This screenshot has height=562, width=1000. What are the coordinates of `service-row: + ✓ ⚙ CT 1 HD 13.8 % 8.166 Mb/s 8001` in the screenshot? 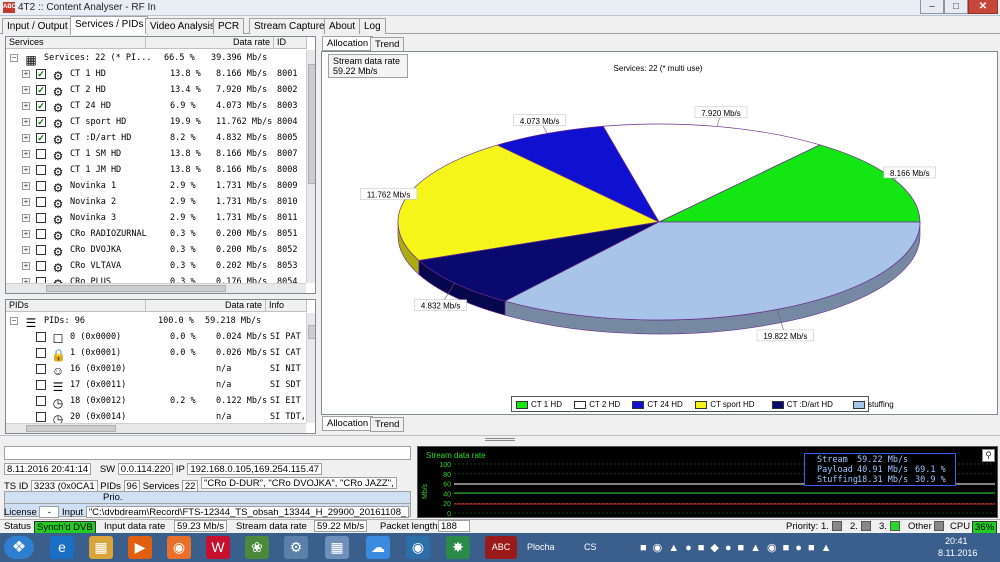 It's located at (156, 74).